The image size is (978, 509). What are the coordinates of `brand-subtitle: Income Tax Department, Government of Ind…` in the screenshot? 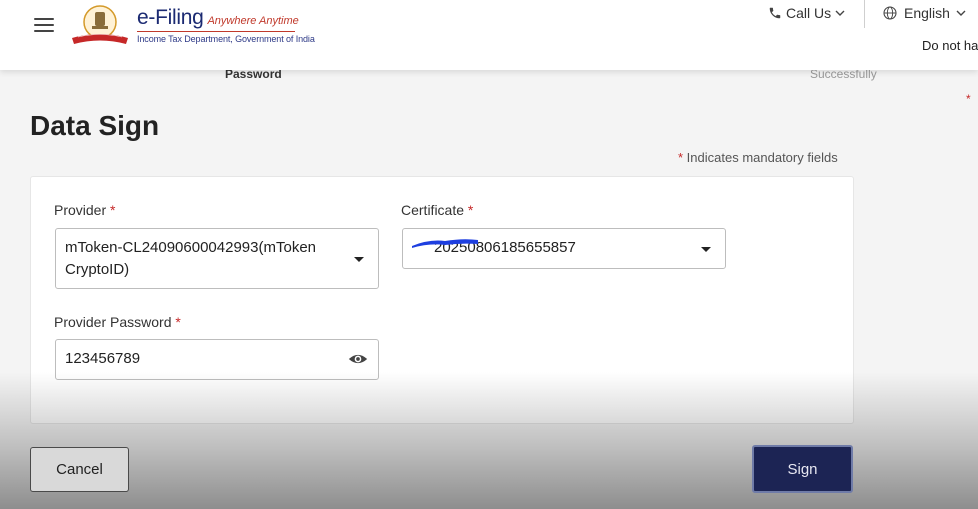 It's located at (226, 39).